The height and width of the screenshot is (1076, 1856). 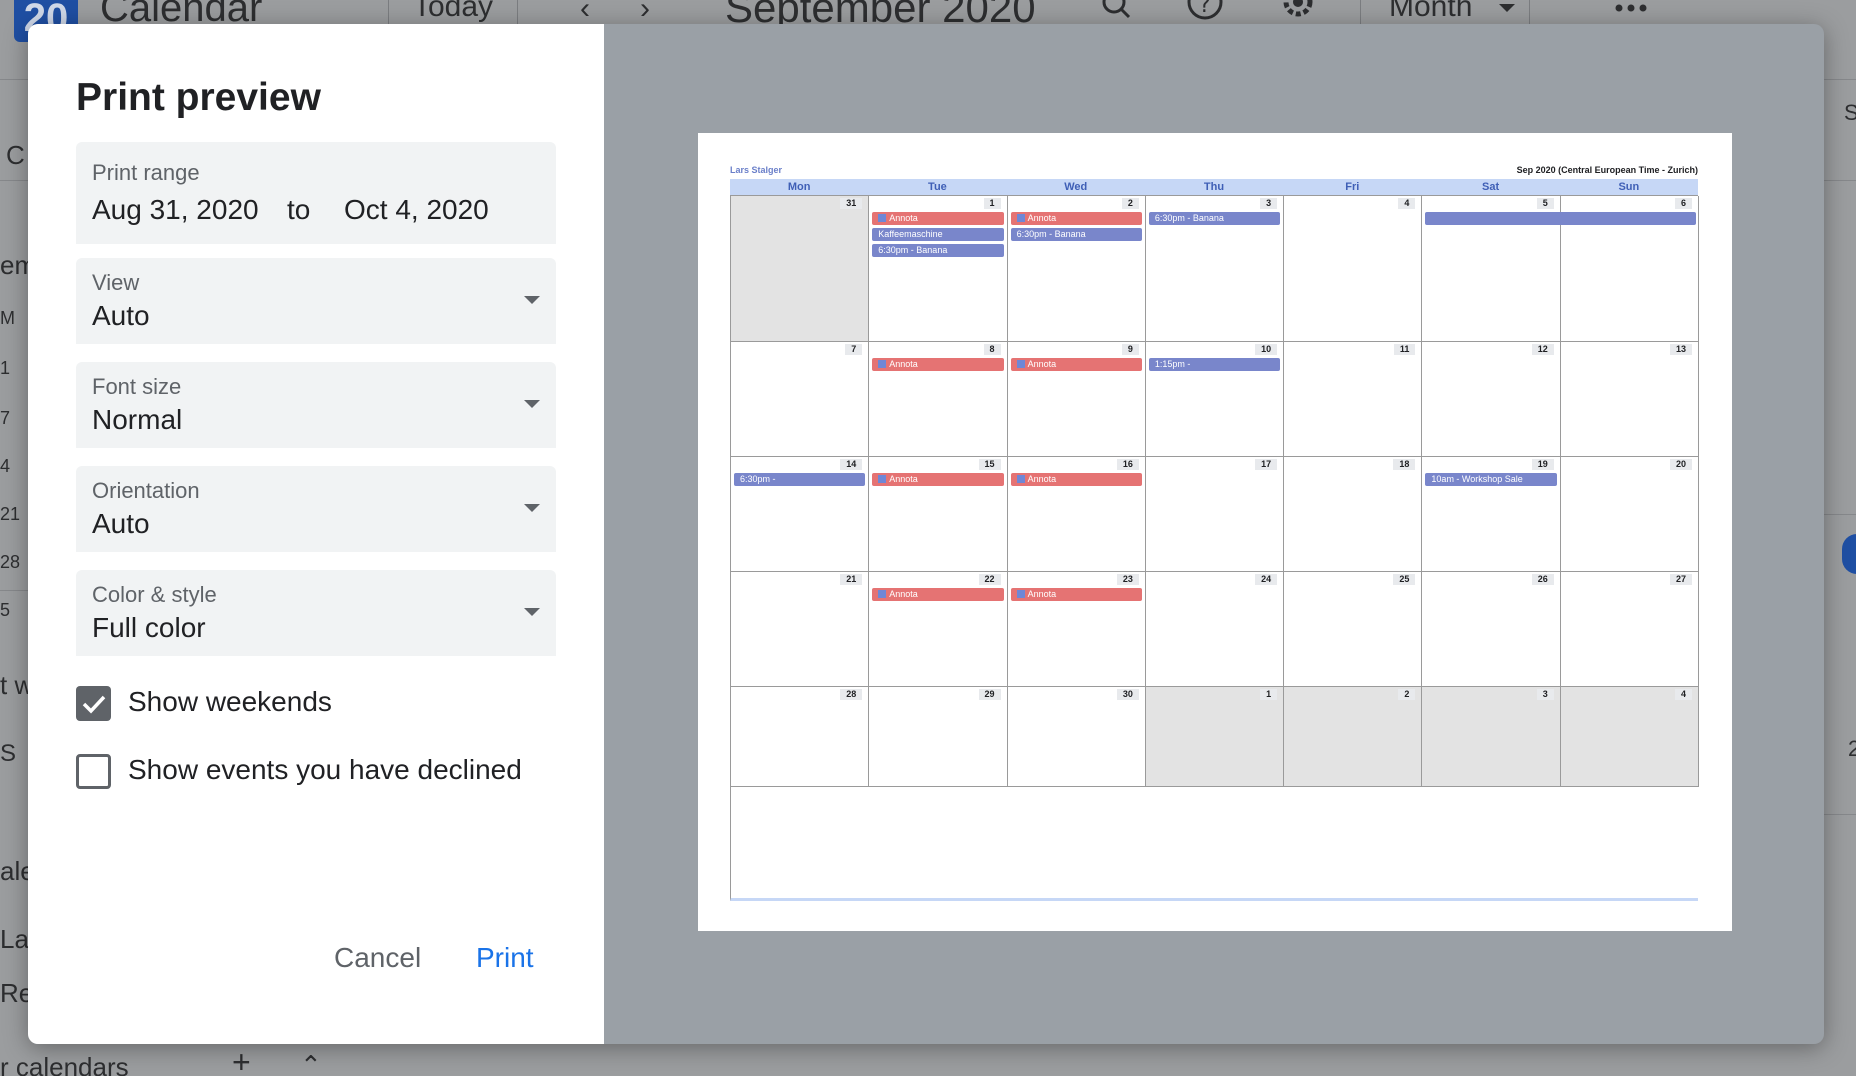 What do you see at coordinates (137, 386) in the screenshot?
I see `font-size-select-label: Font size` at bounding box center [137, 386].